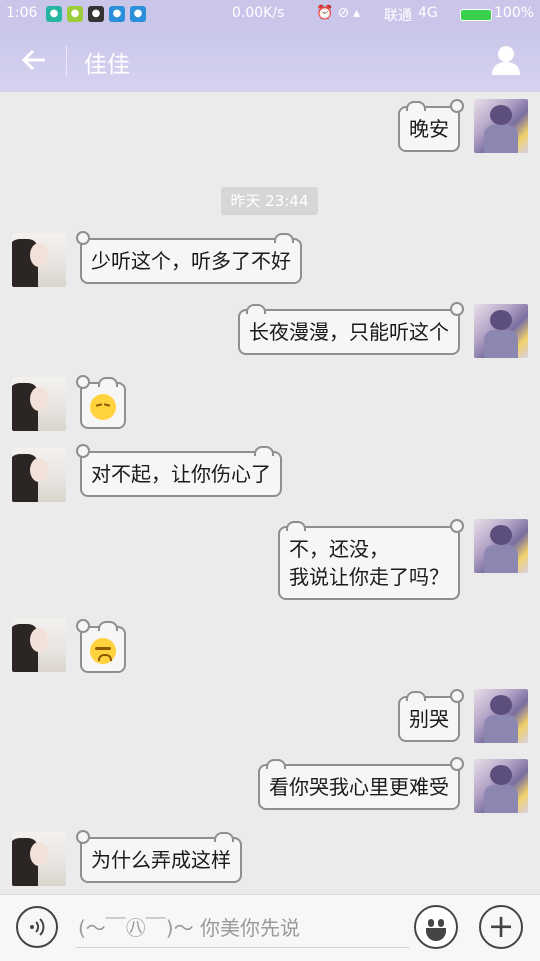 Image resolution: width=540 pixels, height=961 pixels. I want to click on net-speed: 0.00K/s, so click(258, 13).